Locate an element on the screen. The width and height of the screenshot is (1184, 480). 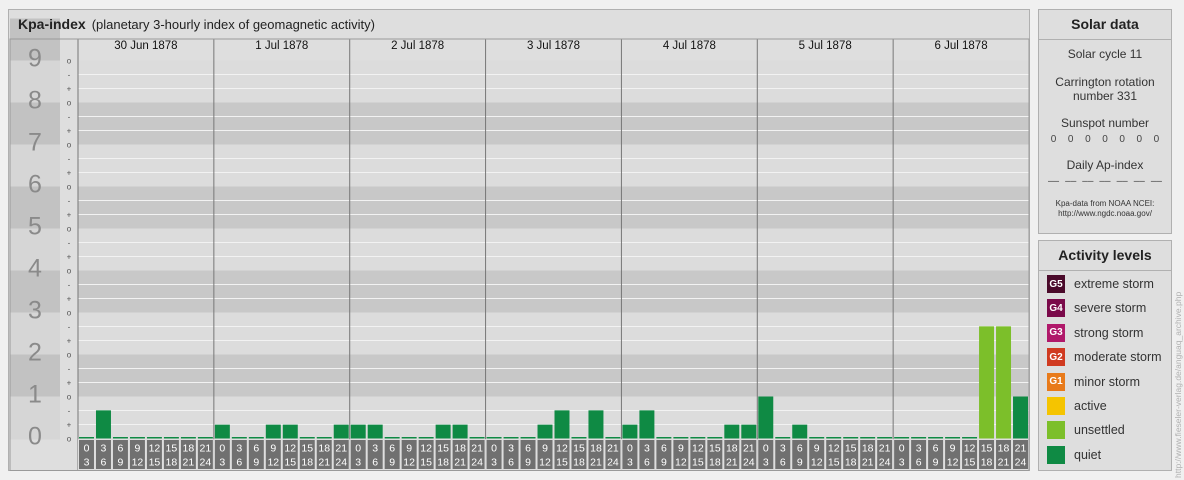
legend-item: quiet is located at coordinates (1074, 455).